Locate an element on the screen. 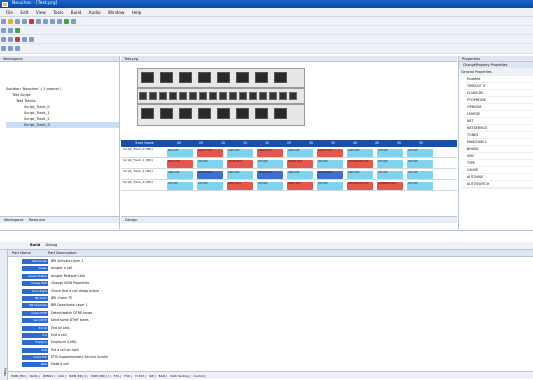 This screenshot has height=380, width=533. new-icon is located at coordinates (3, 21).